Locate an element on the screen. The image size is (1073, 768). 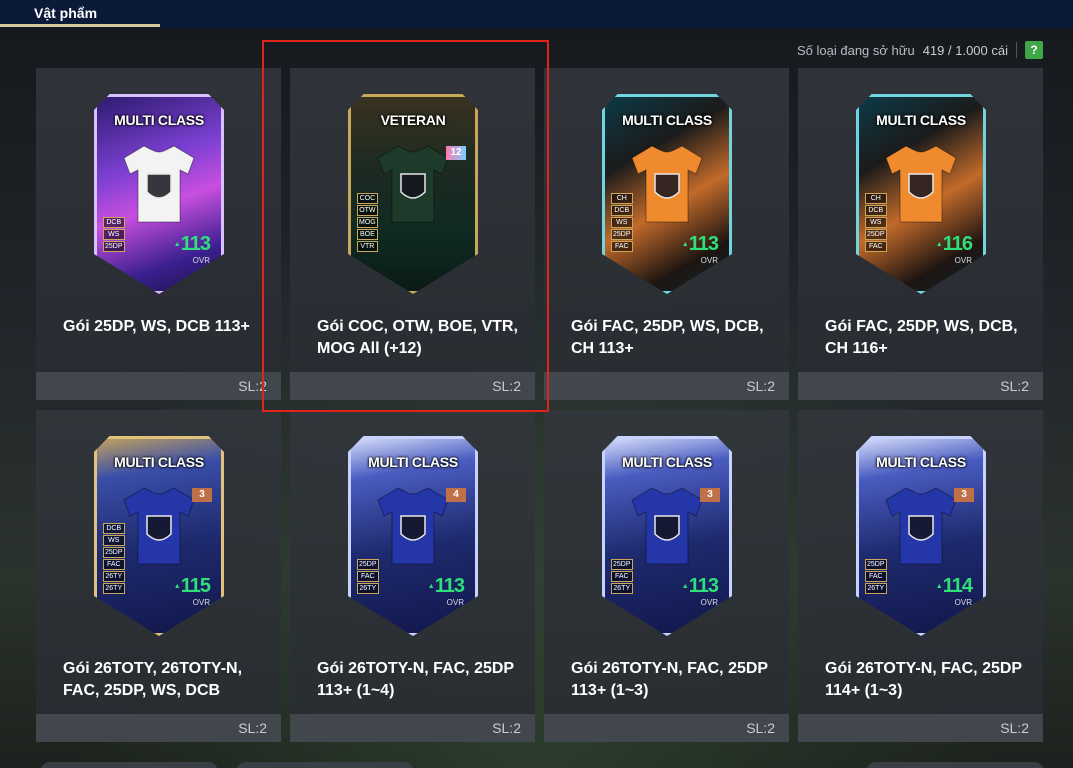
upgrade-level-badge: 12 is located at coordinates (456, 153).